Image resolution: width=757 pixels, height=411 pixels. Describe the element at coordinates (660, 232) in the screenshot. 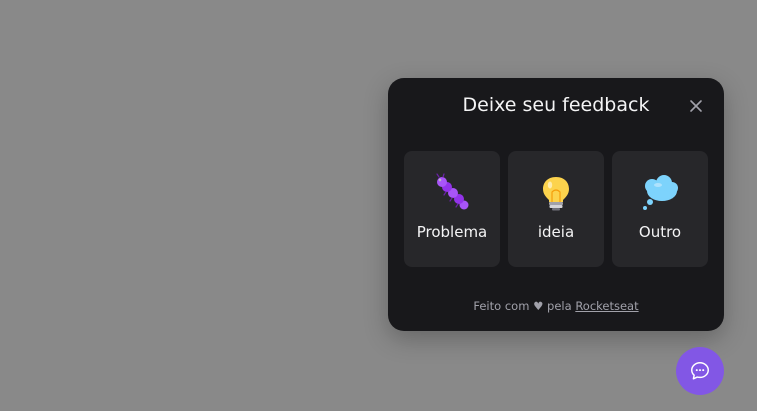

I see `feedback-type-label: Outro` at that location.